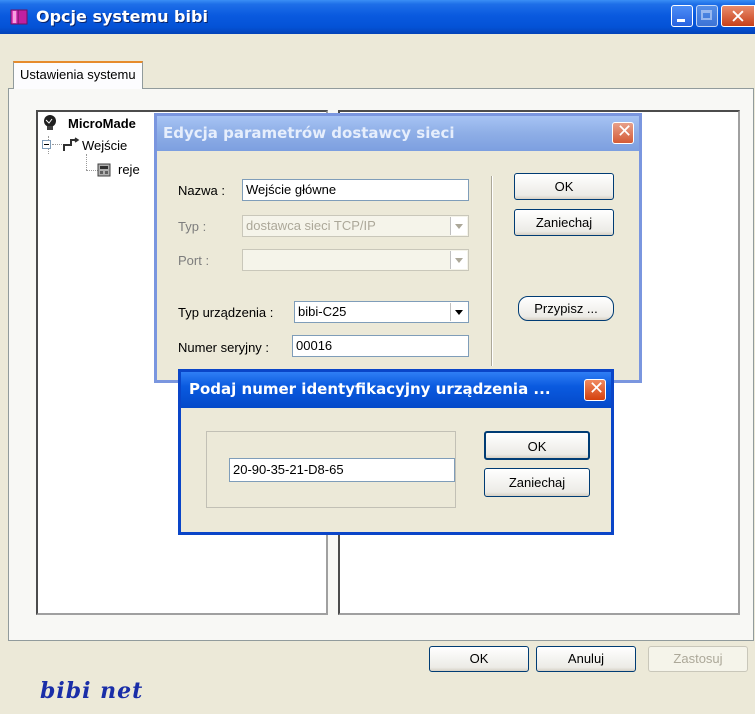 This screenshot has height=714, width=755. I want to click on provider-ok-button: OK, so click(564, 186).